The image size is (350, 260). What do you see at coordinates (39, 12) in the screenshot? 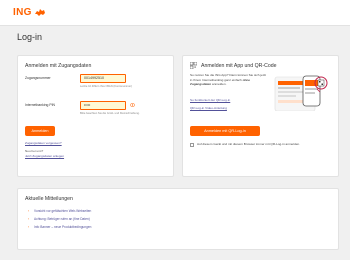
I see `lion-icon` at bounding box center [39, 12].